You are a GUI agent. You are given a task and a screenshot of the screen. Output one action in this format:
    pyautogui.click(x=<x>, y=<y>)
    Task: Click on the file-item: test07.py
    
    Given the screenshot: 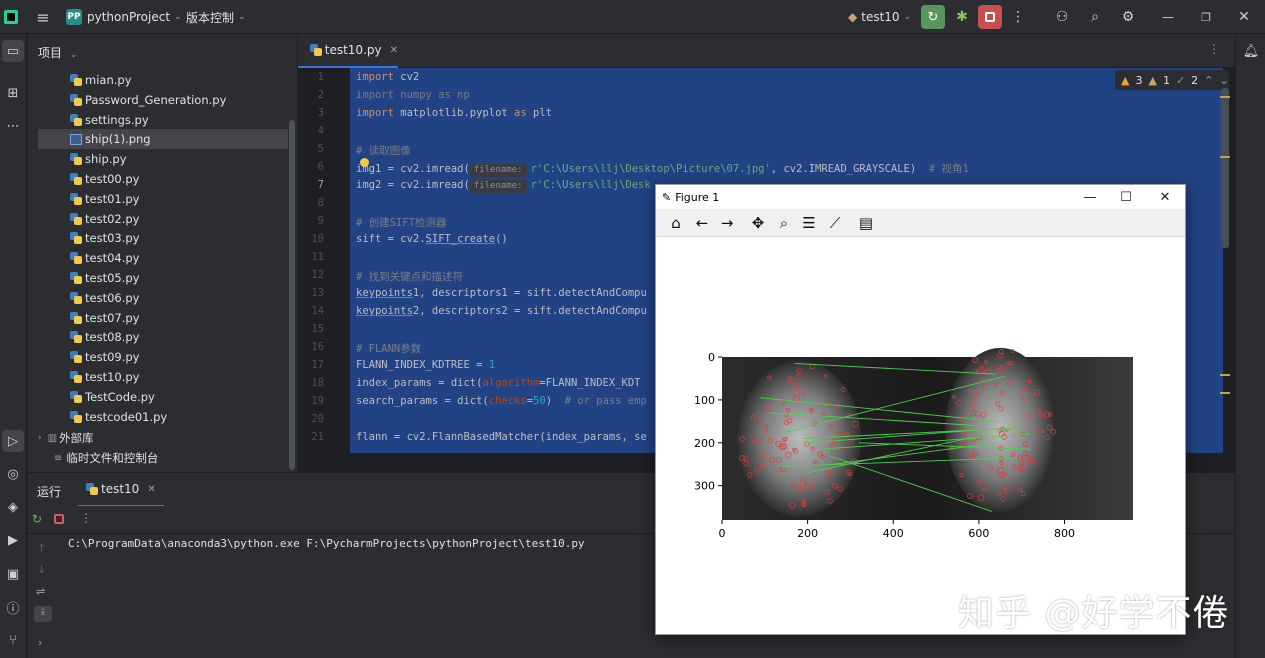 What is the action you would take?
    pyautogui.click(x=104, y=318)
    